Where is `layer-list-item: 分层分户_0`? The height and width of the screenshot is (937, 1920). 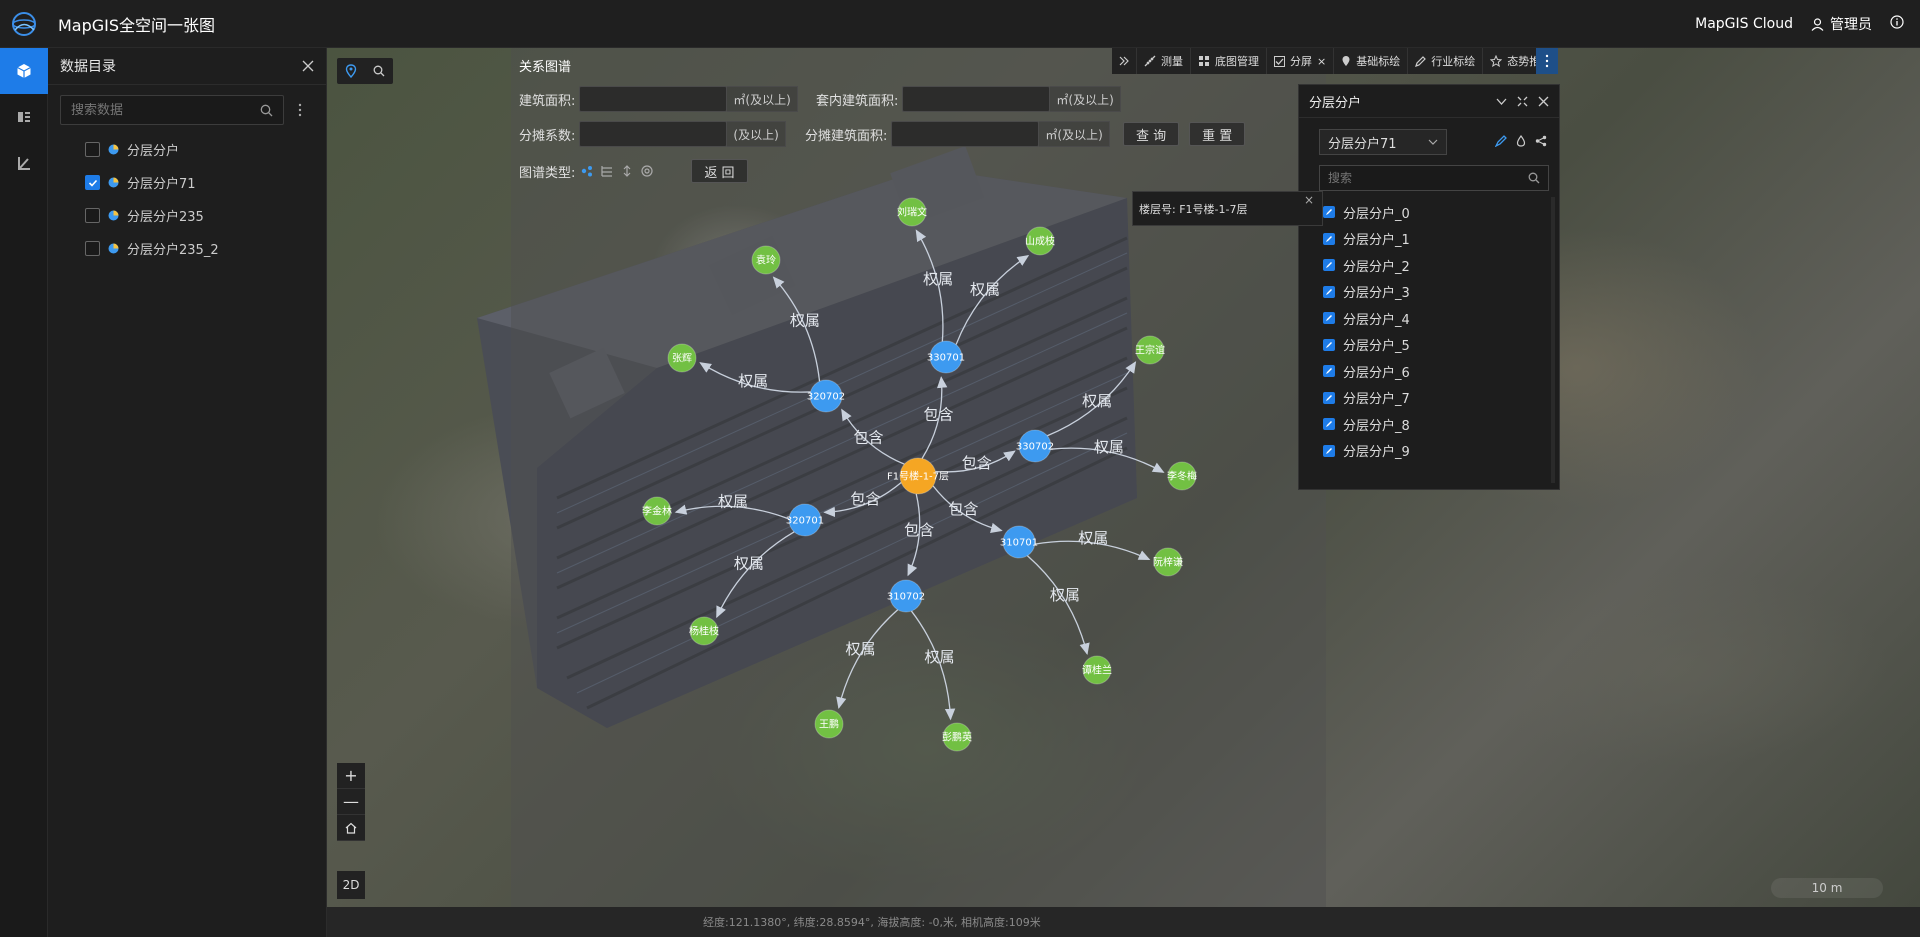 layer-list-item: 分层分户_0 is located at coordinates (1366, 212).